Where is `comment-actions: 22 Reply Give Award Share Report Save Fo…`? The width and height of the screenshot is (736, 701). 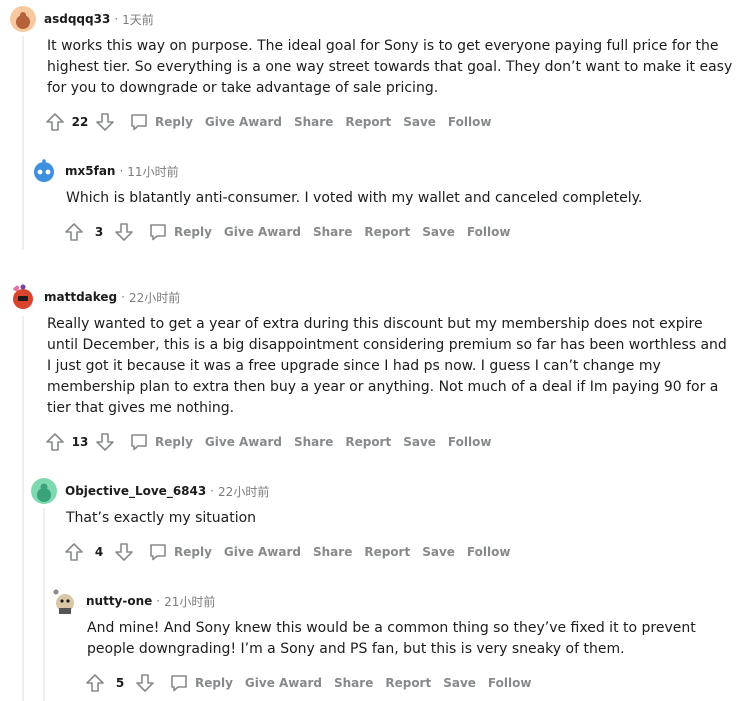
comment-actions: 22 Reply Give Award Share Report Save Fo… is located at coordinates (267, 122).